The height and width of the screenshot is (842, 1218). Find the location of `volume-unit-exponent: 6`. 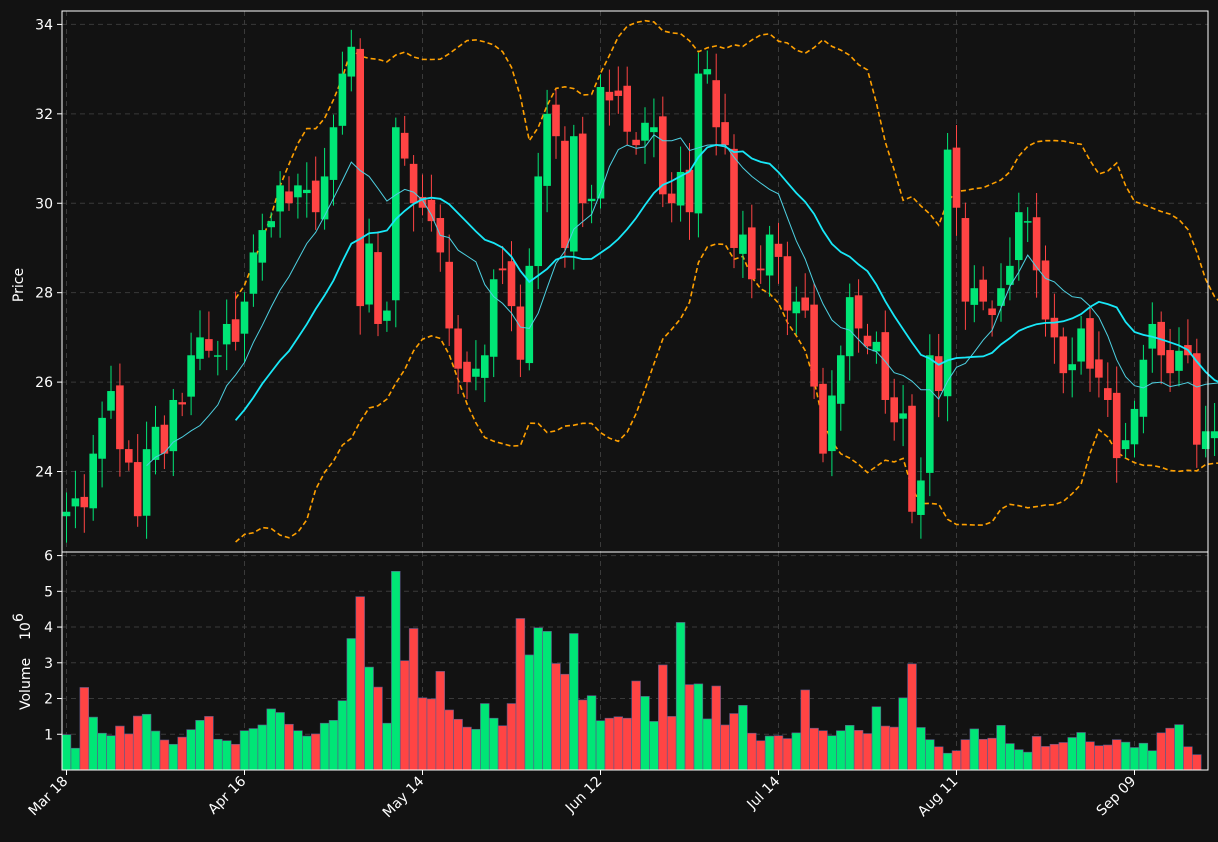

volume-unit-exponent: 6 is located at coordinates (19, 617).